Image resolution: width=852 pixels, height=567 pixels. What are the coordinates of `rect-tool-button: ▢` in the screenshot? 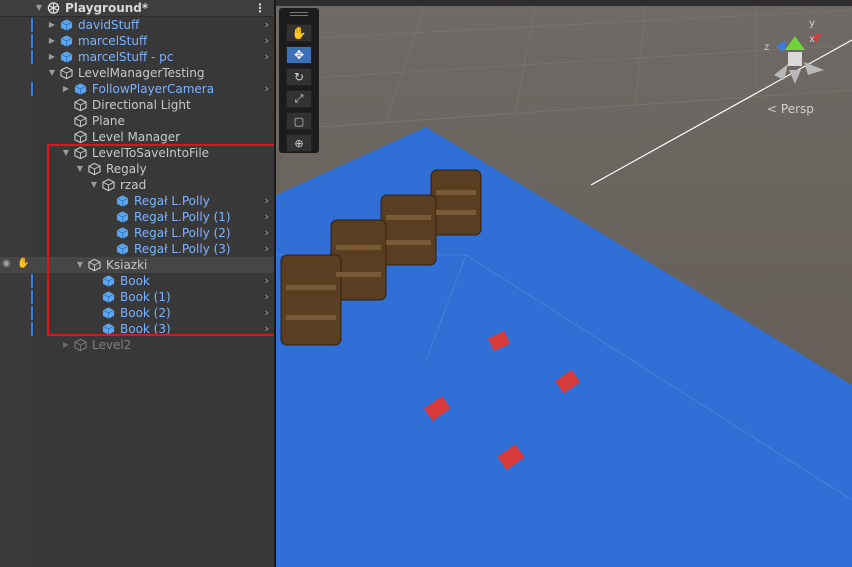 It's located at (299, 121).